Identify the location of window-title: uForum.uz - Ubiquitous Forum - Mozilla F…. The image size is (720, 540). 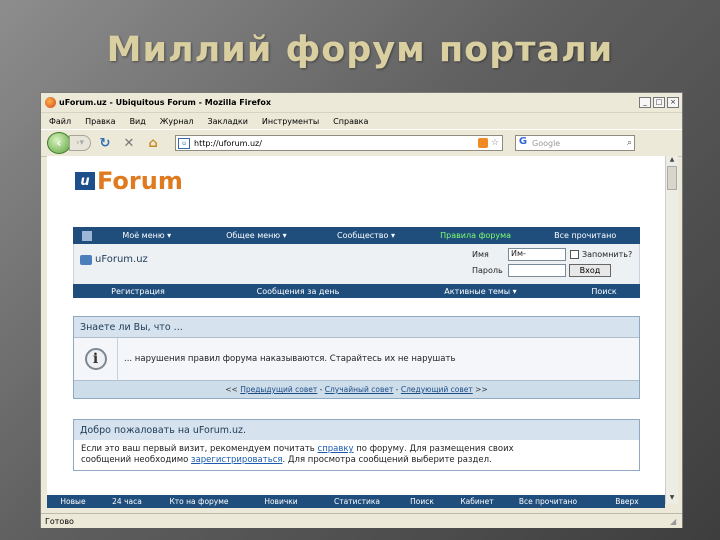
(165, 102).